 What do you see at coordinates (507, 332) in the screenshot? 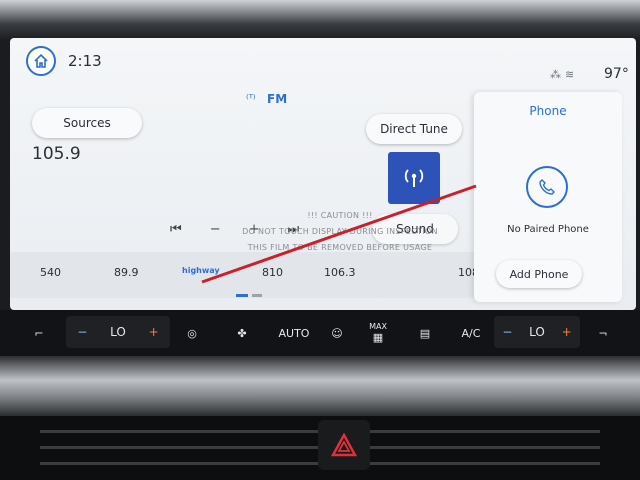
I see `right-temp-down-button: −` at bounding box center [507, 332].